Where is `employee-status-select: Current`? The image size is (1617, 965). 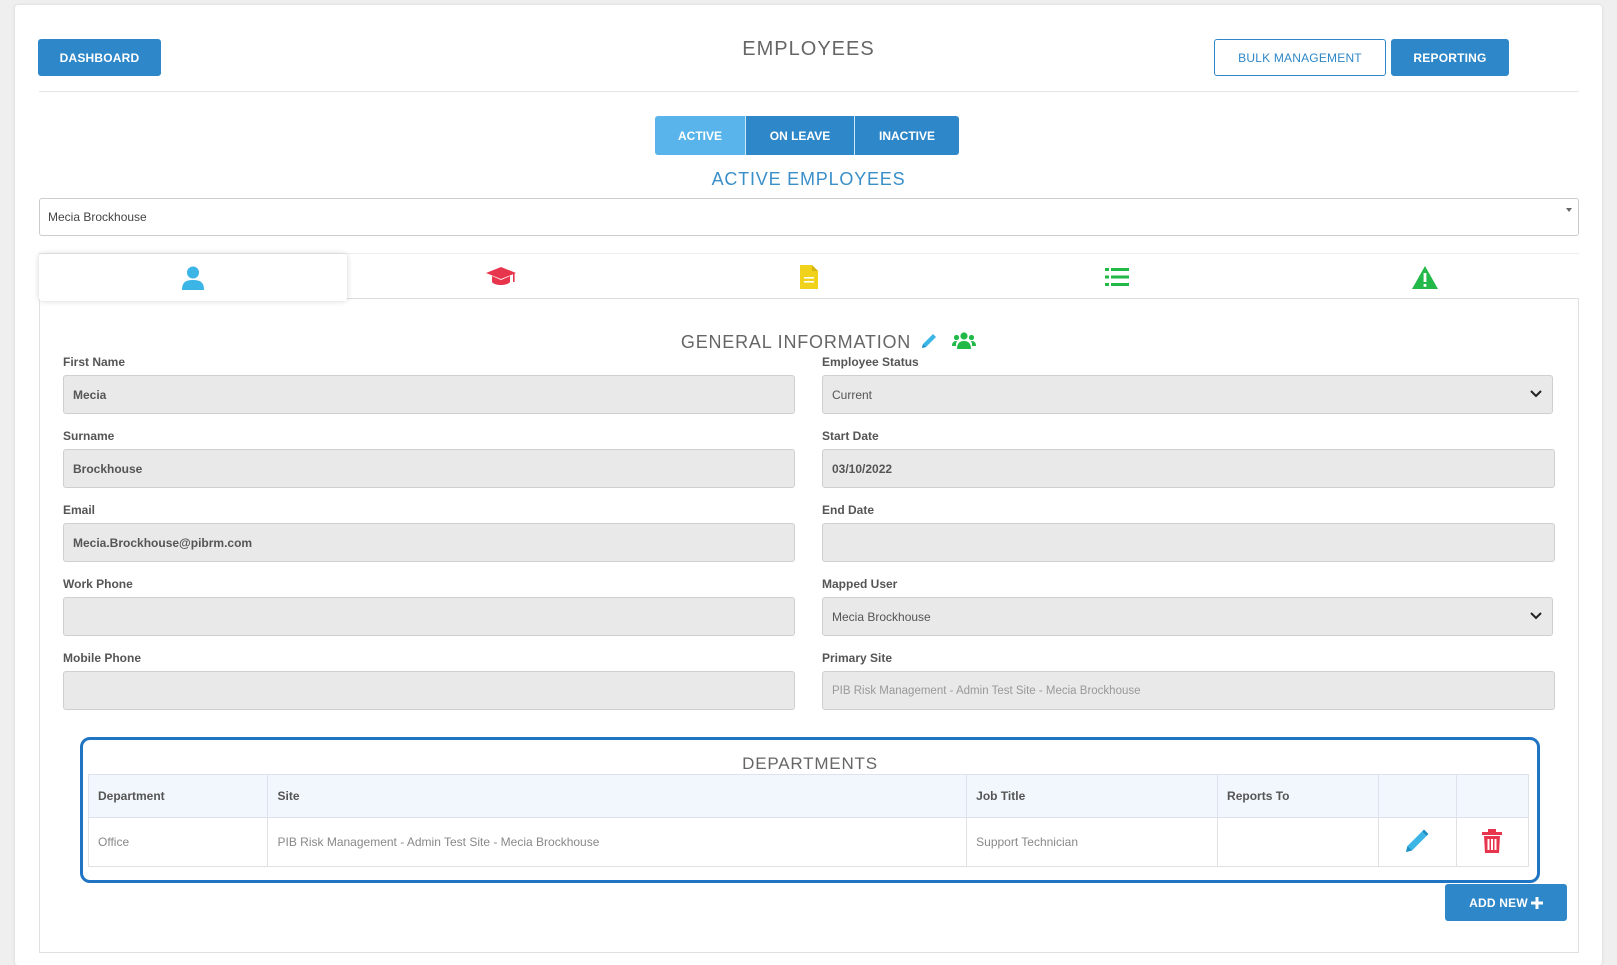 employee-status-select: Current is located at coordinates (1187, 394).